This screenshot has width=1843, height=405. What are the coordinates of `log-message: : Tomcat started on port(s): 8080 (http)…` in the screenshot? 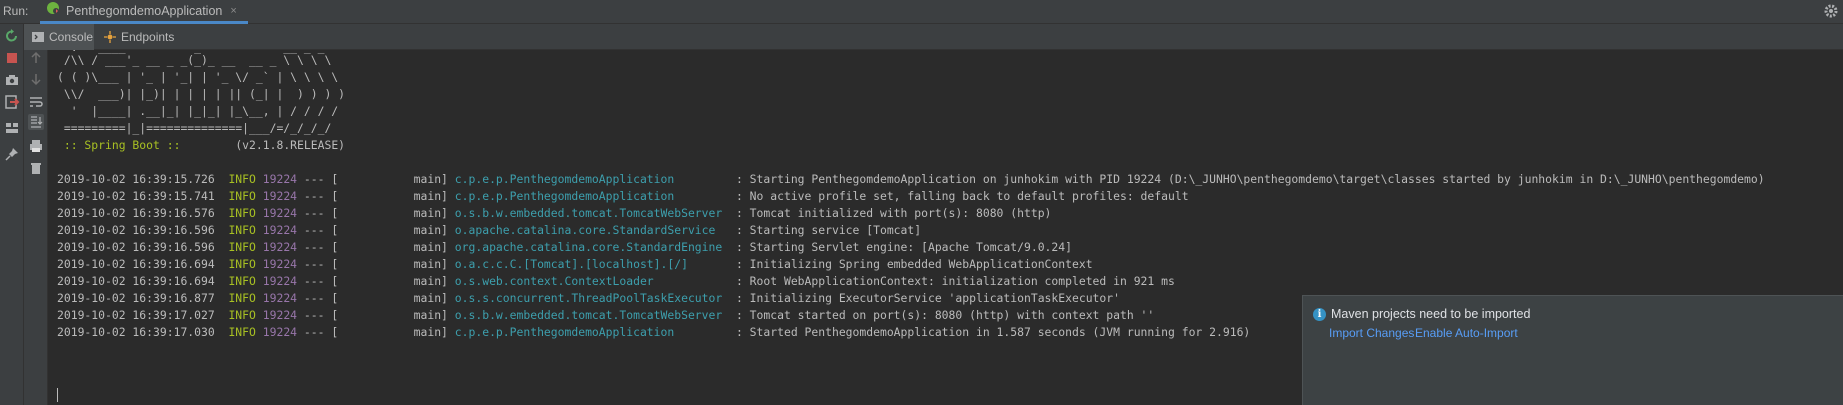 It's located at (945, 315).